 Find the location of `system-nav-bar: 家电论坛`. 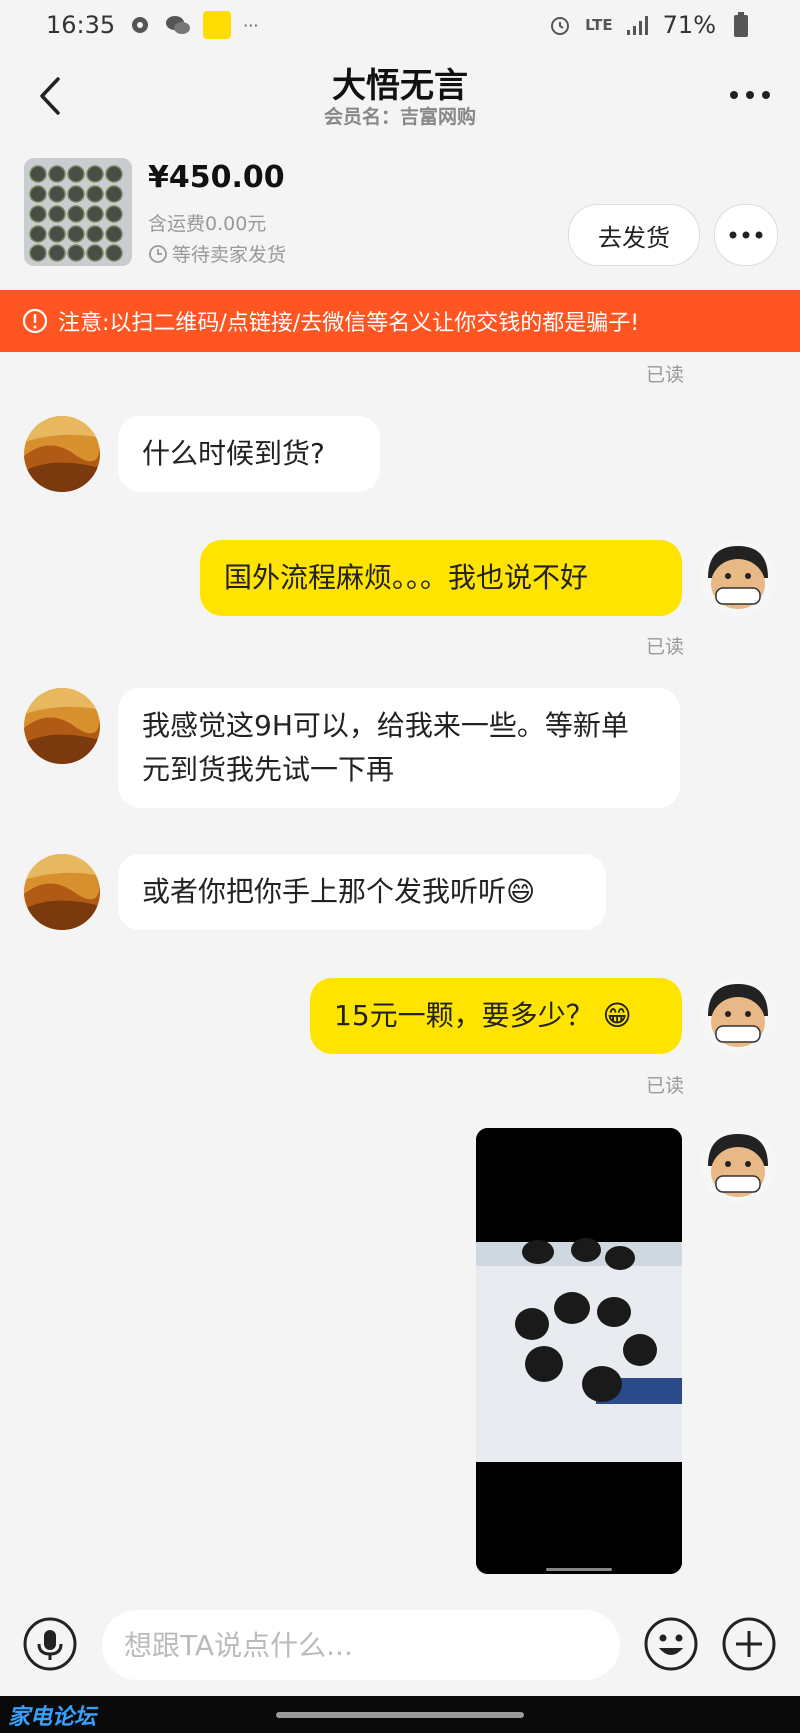

system-nav-bar: 家电论坛 is located at coordinates (400, 1714).